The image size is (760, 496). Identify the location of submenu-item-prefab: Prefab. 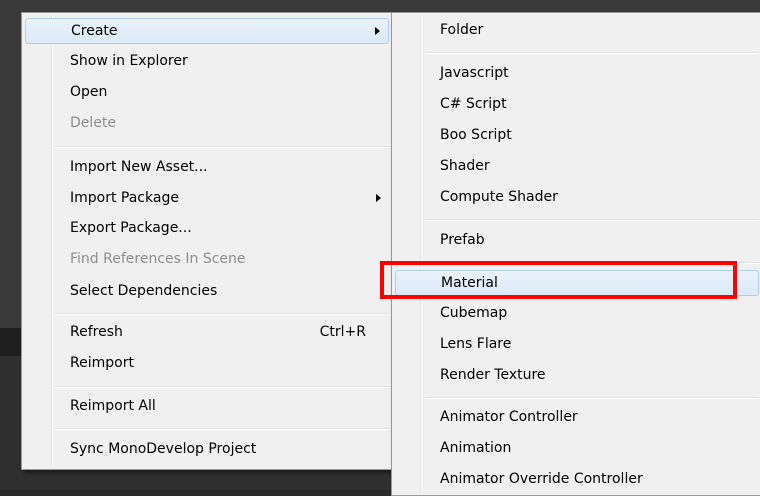
(577, 241).